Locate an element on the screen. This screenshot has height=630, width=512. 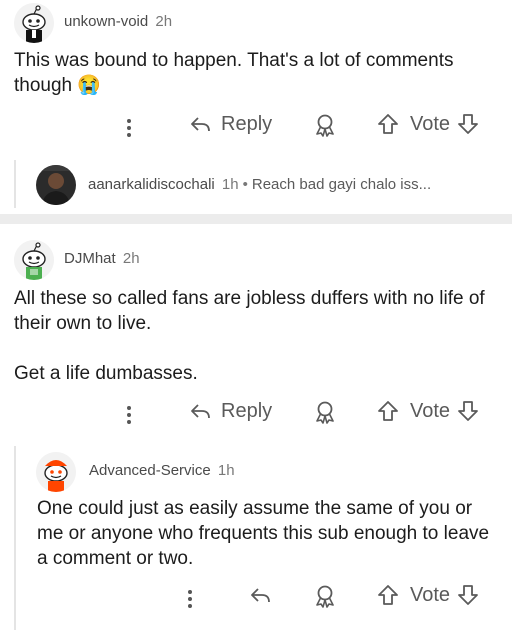
username-text: aanarkalidiscochali is located at coordinates (151, 184).